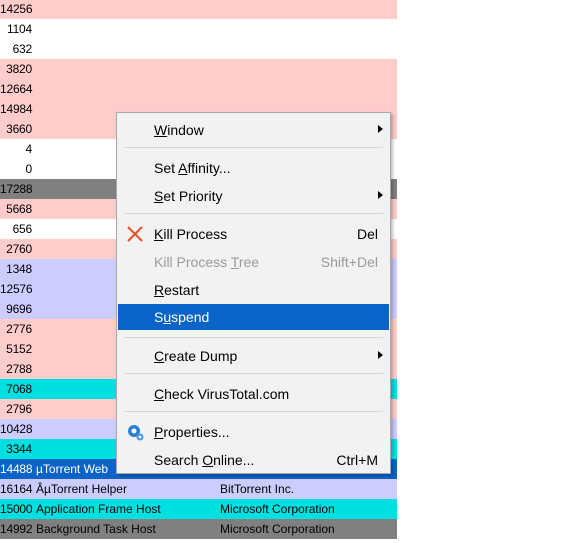 Image resolution: width=561 pixels, height=543 pixels. What do you see at coordinates (16, 509) in the screenshot?
I see `pid-cell: 15000` at bounding box center [16, 509].